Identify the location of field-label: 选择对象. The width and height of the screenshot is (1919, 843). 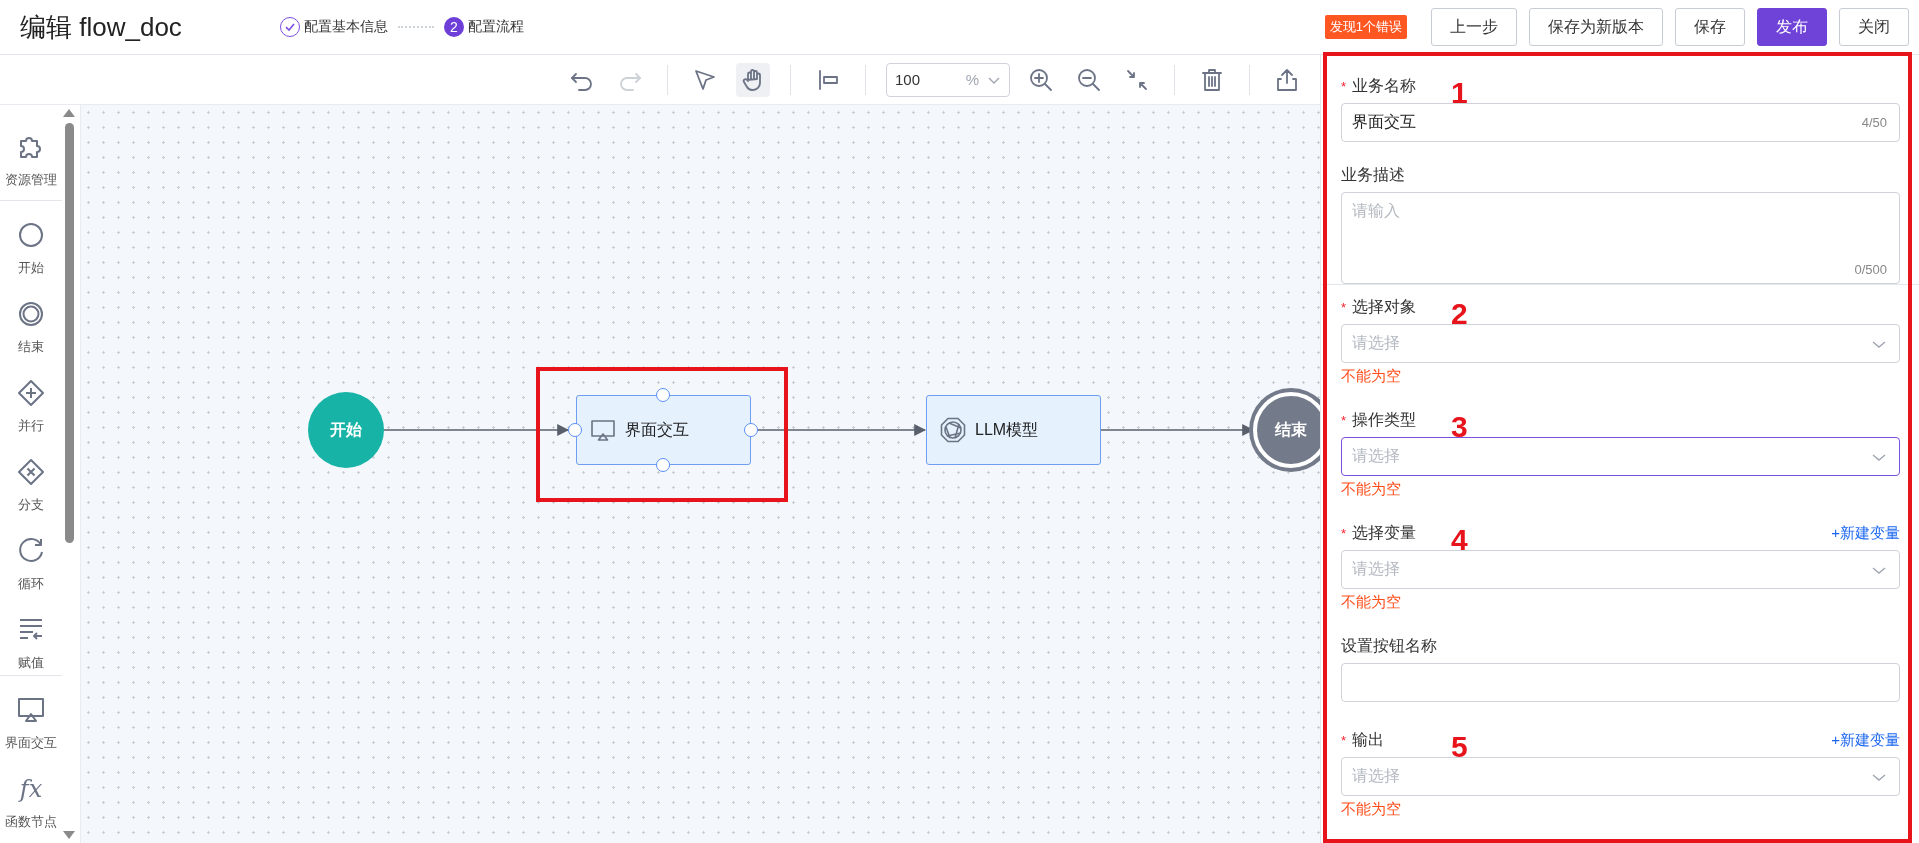
(1384, 306).